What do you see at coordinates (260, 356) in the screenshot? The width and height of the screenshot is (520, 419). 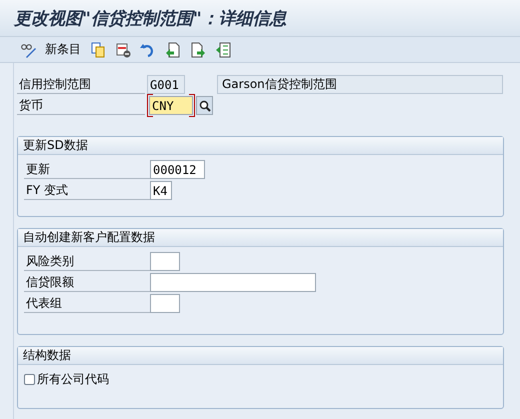 I see `group-title: 结构数据` at bounding box center [260, 356].